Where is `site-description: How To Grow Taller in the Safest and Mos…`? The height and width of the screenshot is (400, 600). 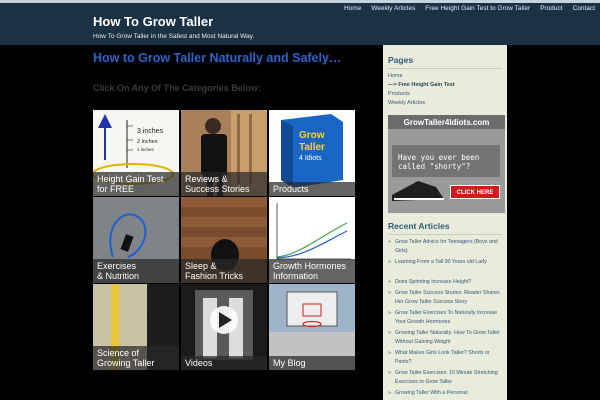
site-description: How To Grow Taller in the Safest and Mos… is located at coordinates (174, 36).